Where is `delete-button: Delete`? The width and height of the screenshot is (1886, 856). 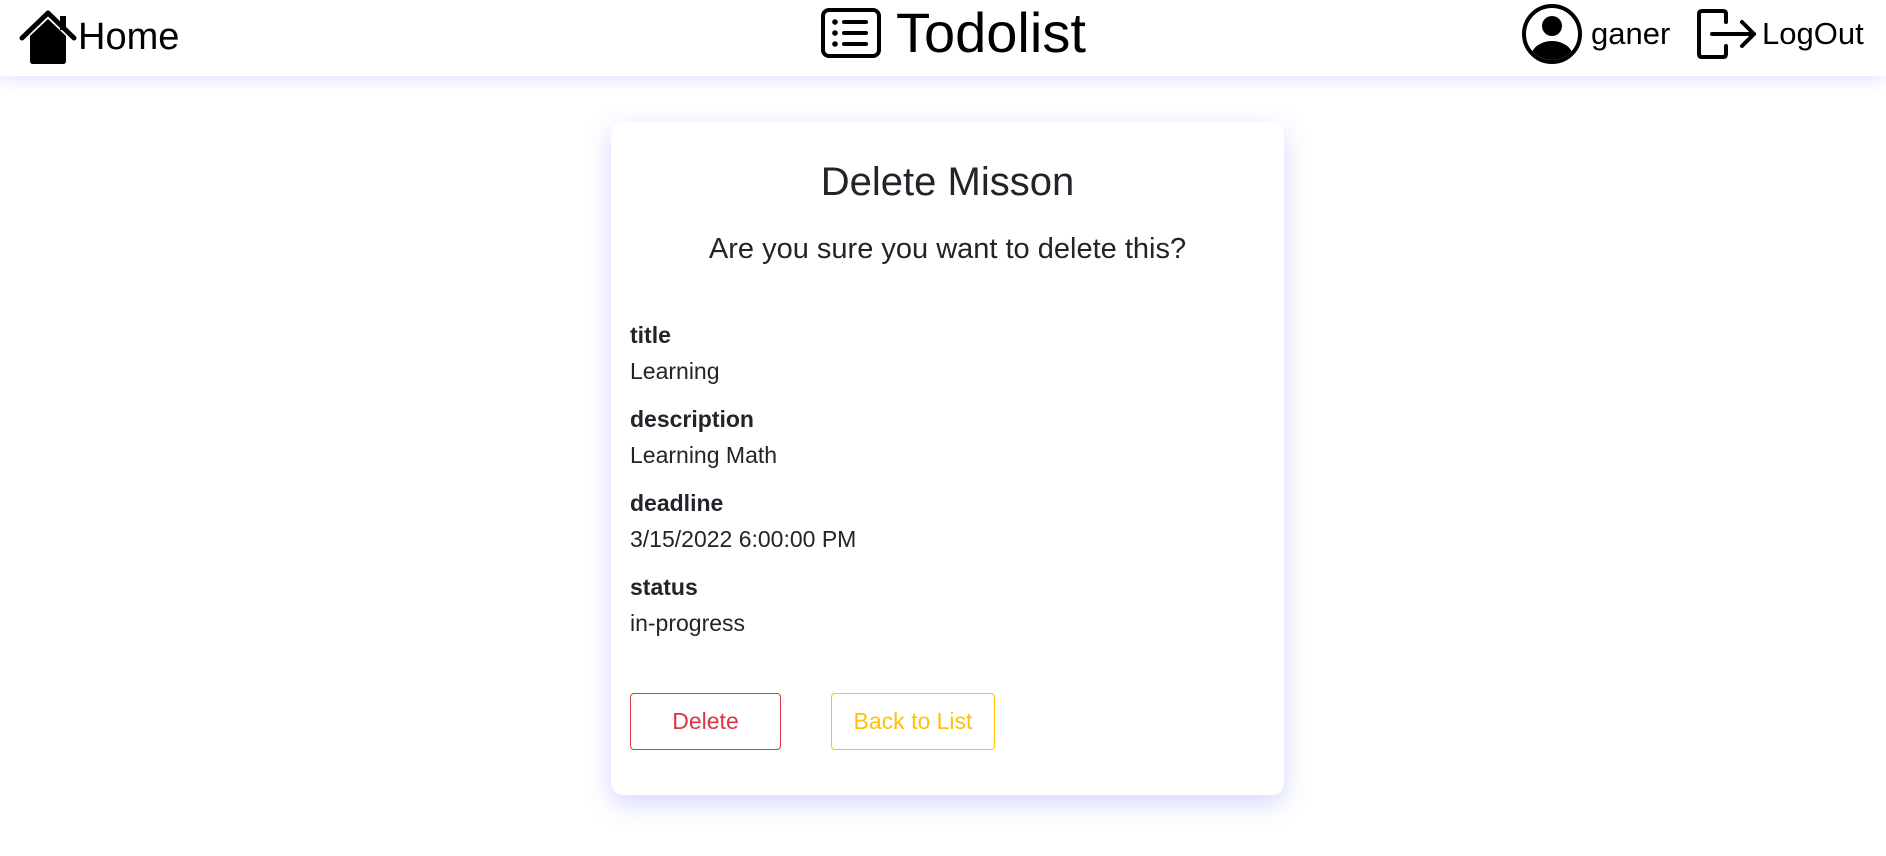 delete-button: Delete is located at coordinates (705, 721).